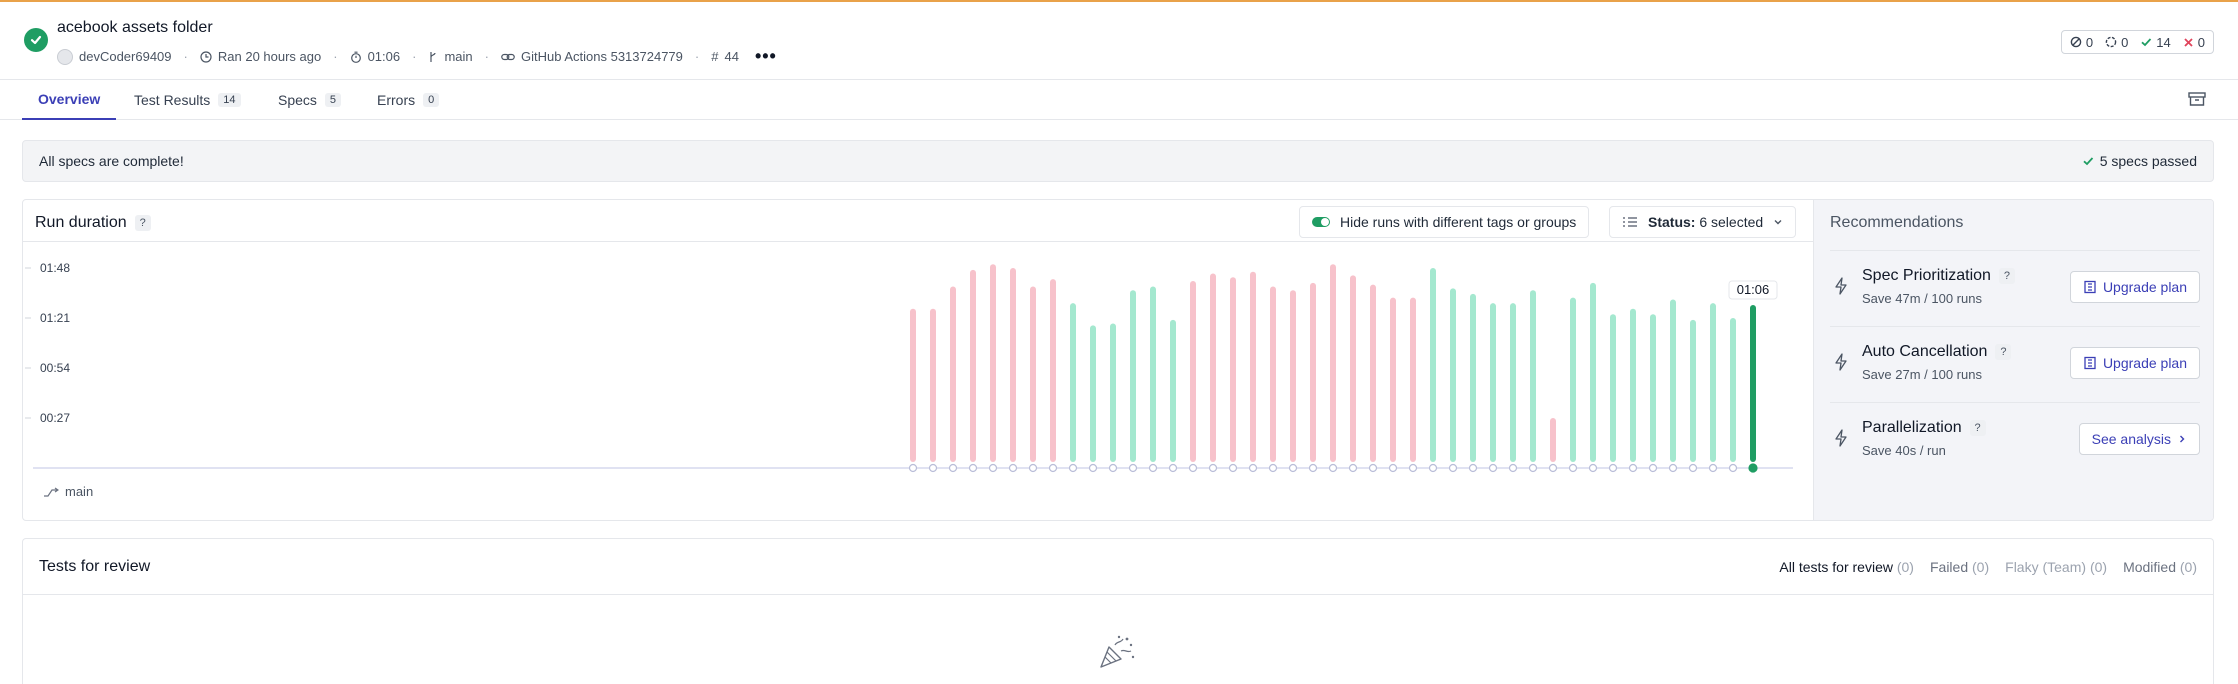 The width and height of the screenshot is (2238, 684). Describe the element at coordinates (1444, 222) in the screenshot. I see `hide-runs-toggle: Hide runs with different tags or groups` at that location.